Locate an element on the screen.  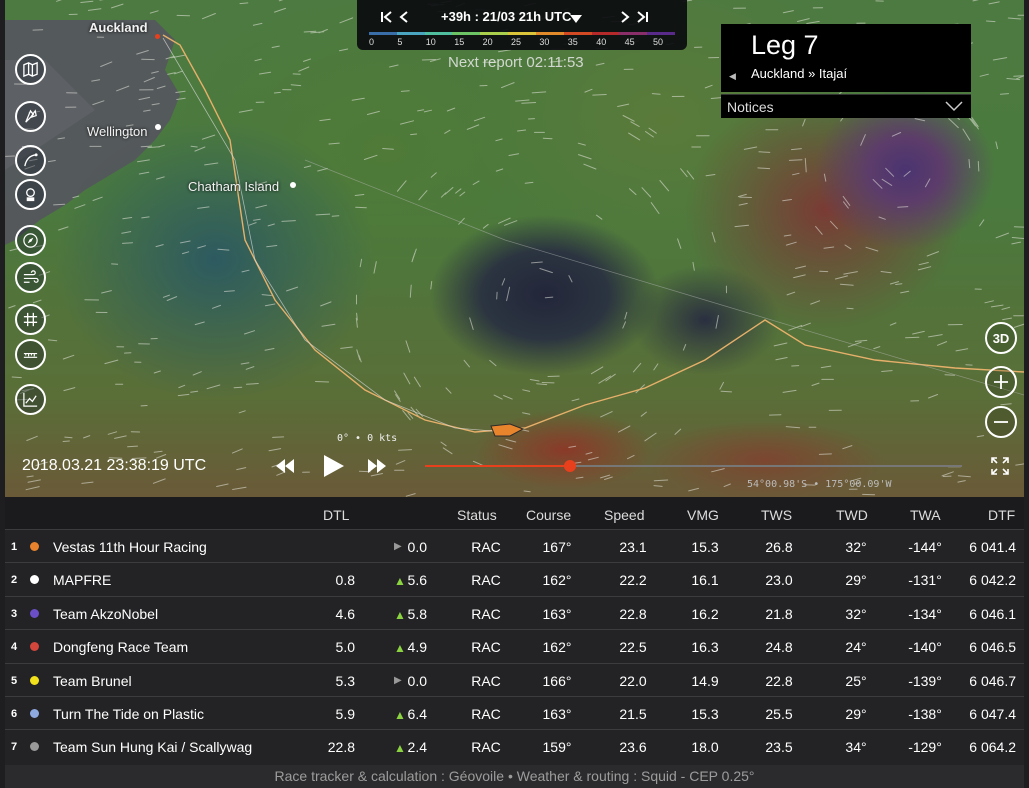
fast-forward-icon is located at coordinates (377, 466).